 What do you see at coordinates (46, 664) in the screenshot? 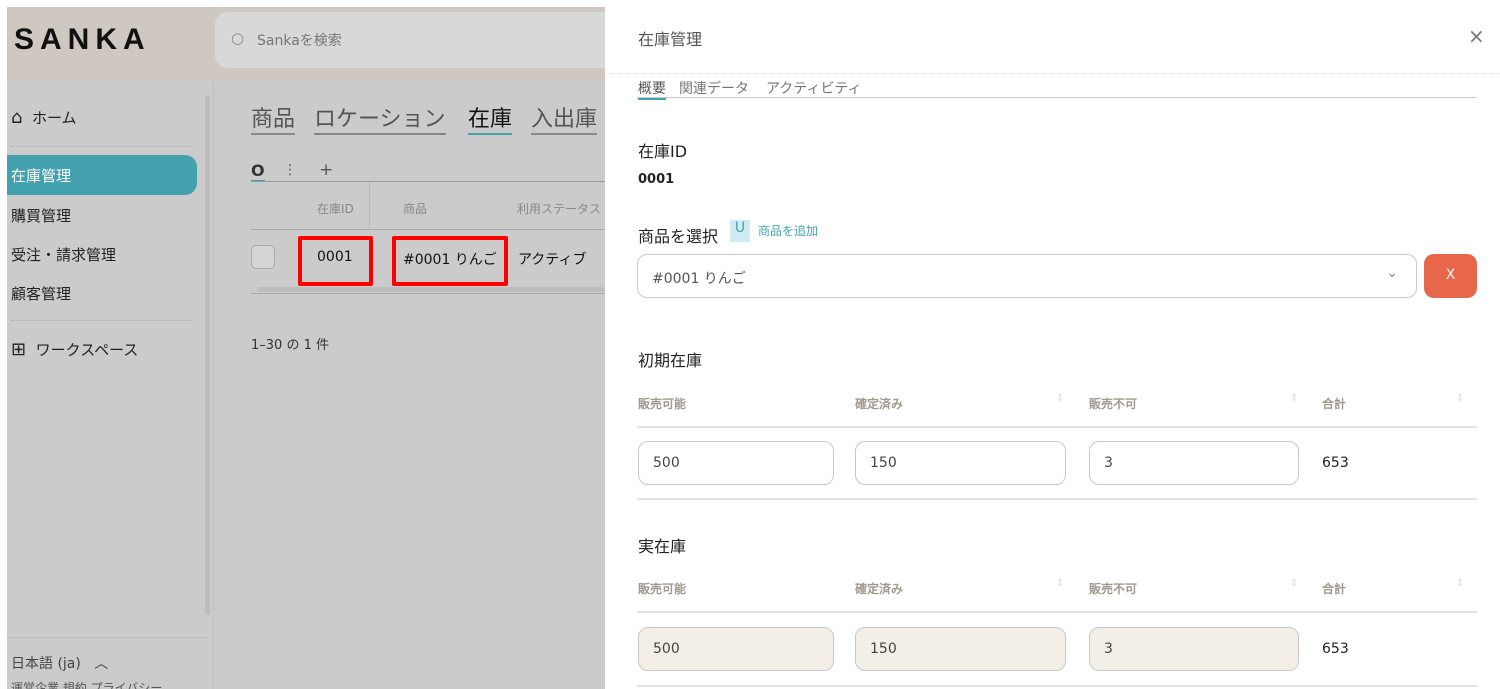
I see `language-label: 日本語 (ja)` at bounding box center [46, 664].